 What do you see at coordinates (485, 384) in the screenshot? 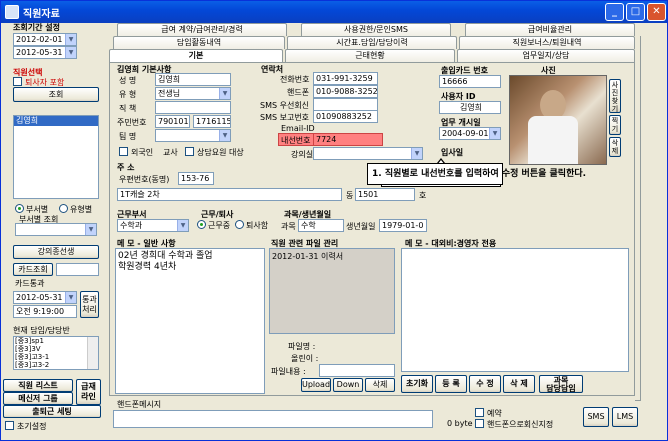
I see `modify-button: 수 정` at bounding box center [485, 384].